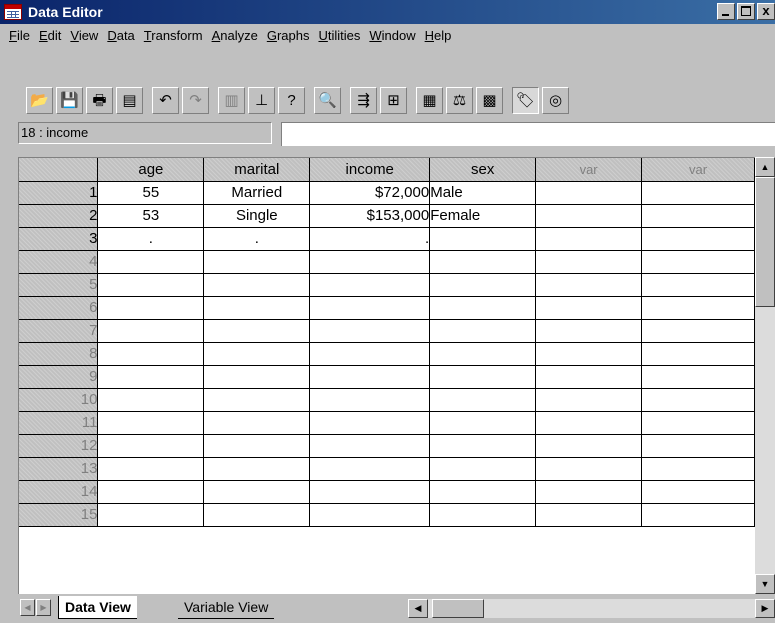 The height and width of the screenshot is (623, 775). I want to click on cell-marital: ., so click(257, 239).